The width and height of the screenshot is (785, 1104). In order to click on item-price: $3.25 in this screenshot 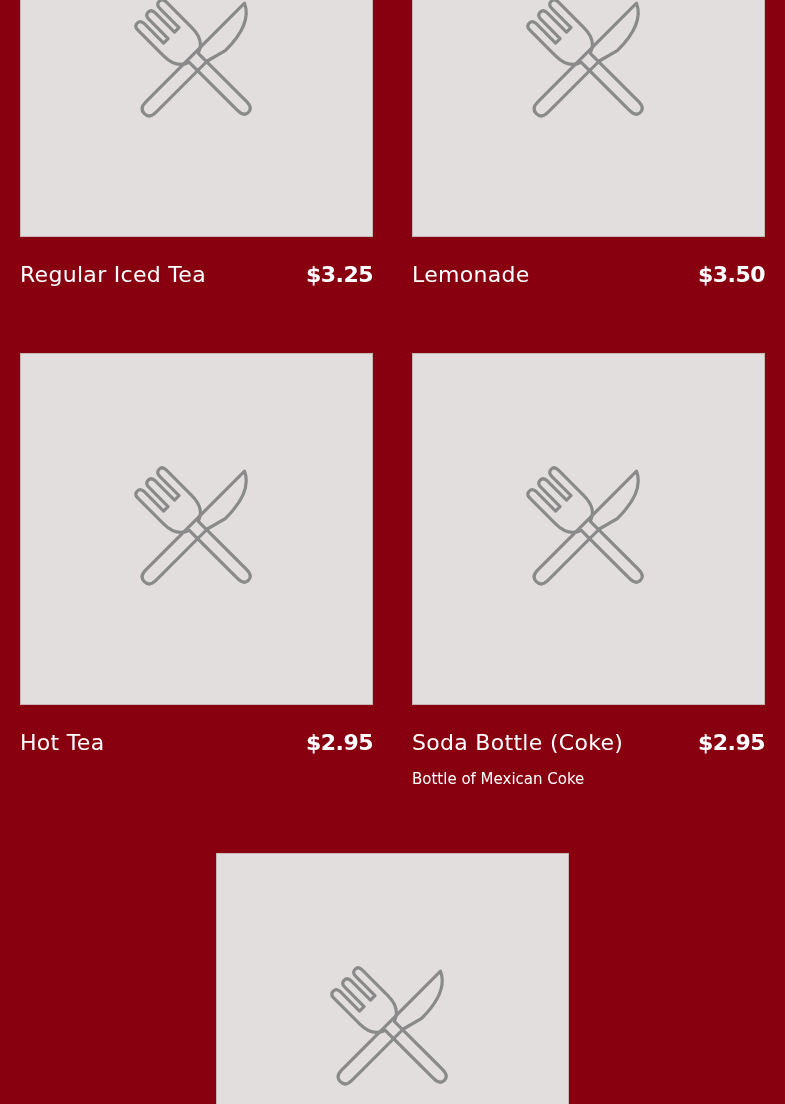, I will do `click(339, 274)`.